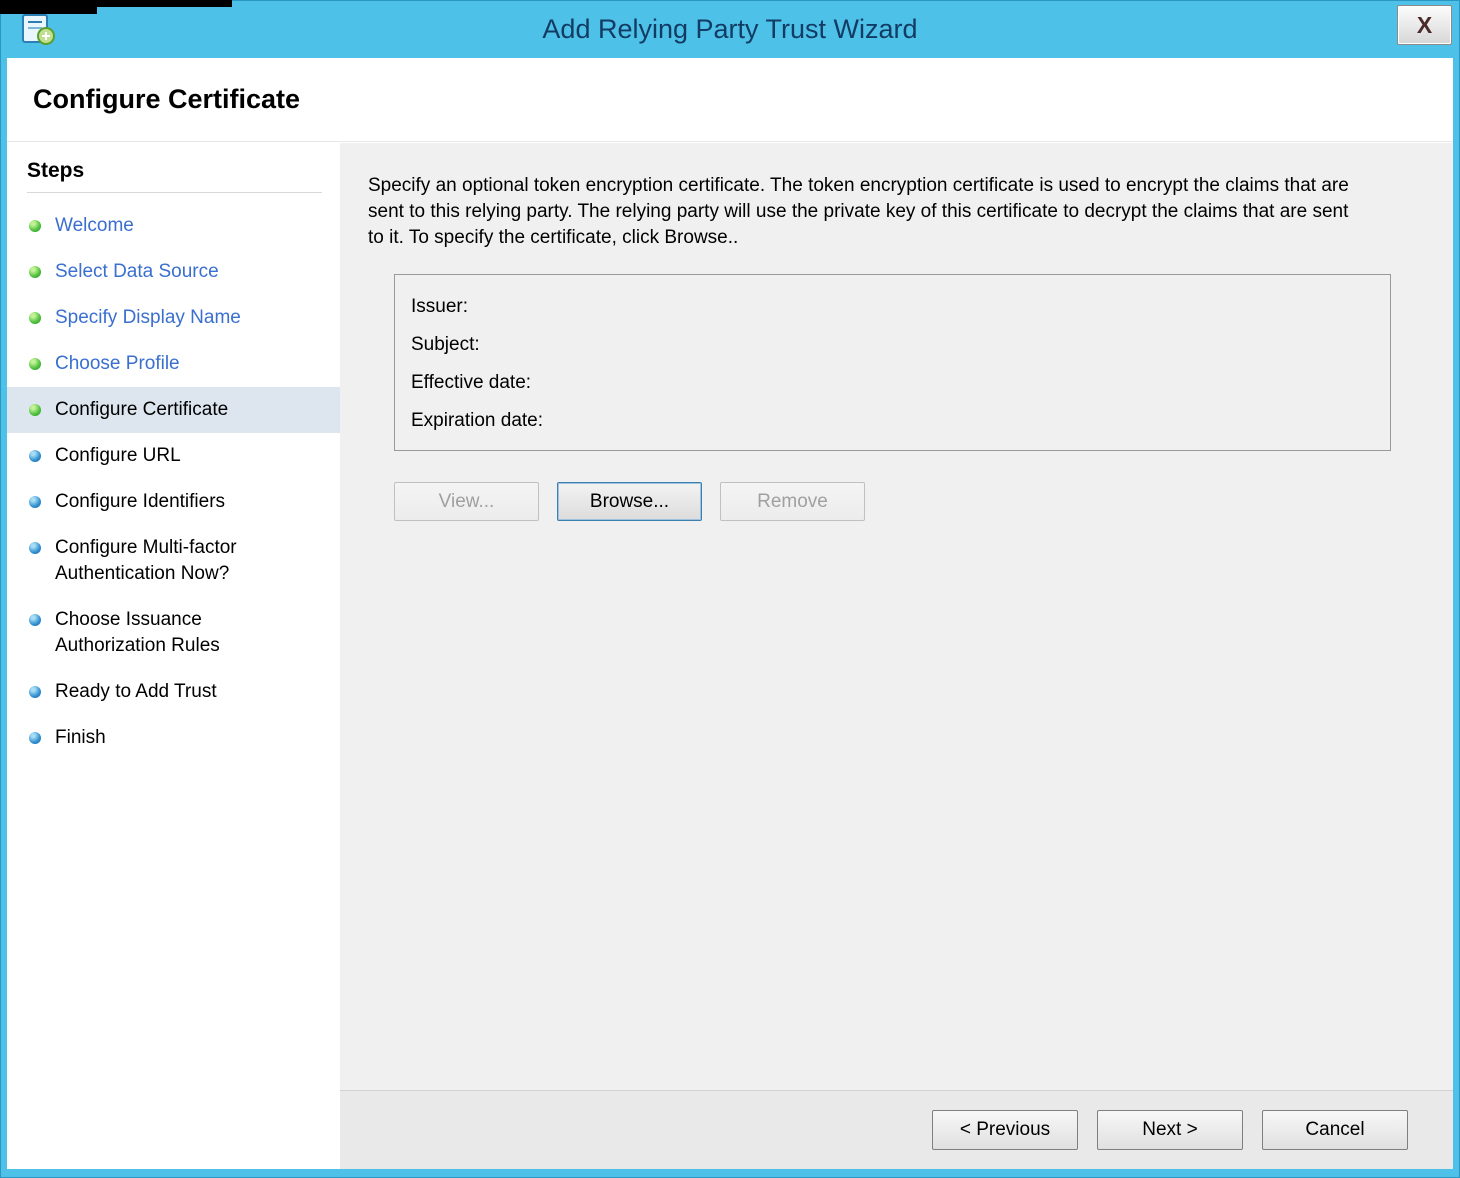 The image size is (1460, 1178). What do you see at coordinates (136, 691) in the screenshot?
I see `step-label: Ready to Add Trust` at bounding box center [136, 691].